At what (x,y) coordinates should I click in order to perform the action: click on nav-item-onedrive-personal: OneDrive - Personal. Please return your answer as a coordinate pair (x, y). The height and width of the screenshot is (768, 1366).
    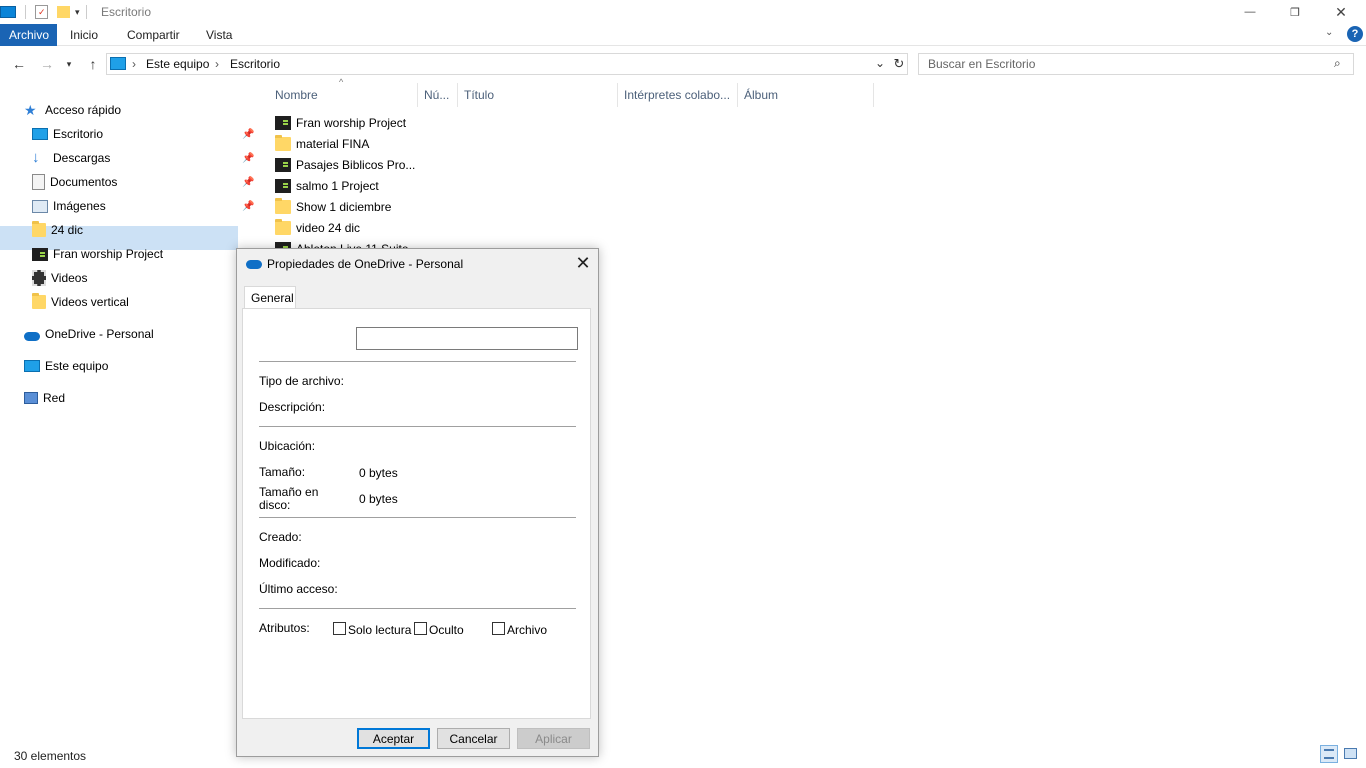
    Looking at the image, I should click on (89, 334).